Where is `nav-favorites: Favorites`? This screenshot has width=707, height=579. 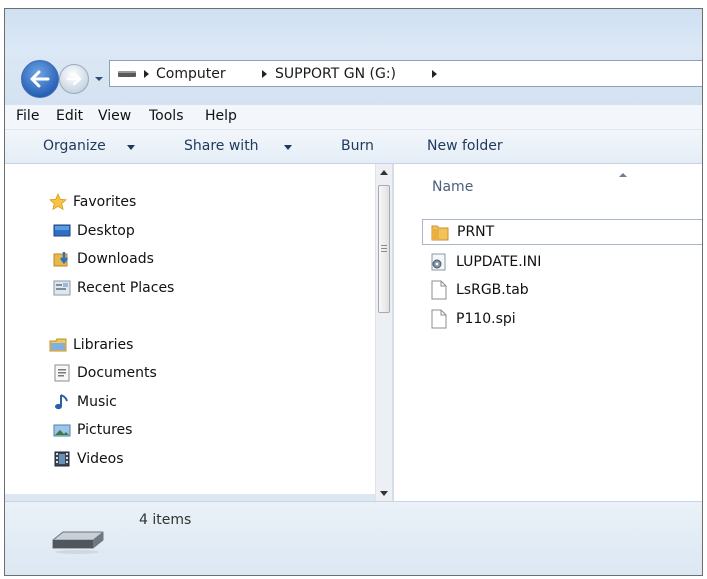 nav-favorites: Favorites is located at coordinates (92, 202).